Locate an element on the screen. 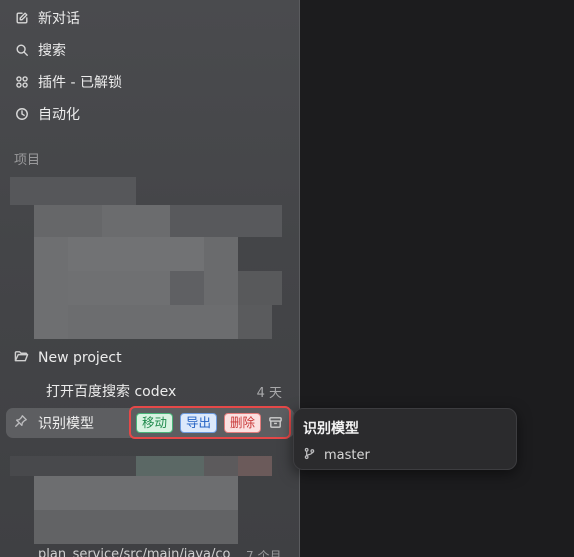  search-button: 搜索 is located at coordinates (150, 50).